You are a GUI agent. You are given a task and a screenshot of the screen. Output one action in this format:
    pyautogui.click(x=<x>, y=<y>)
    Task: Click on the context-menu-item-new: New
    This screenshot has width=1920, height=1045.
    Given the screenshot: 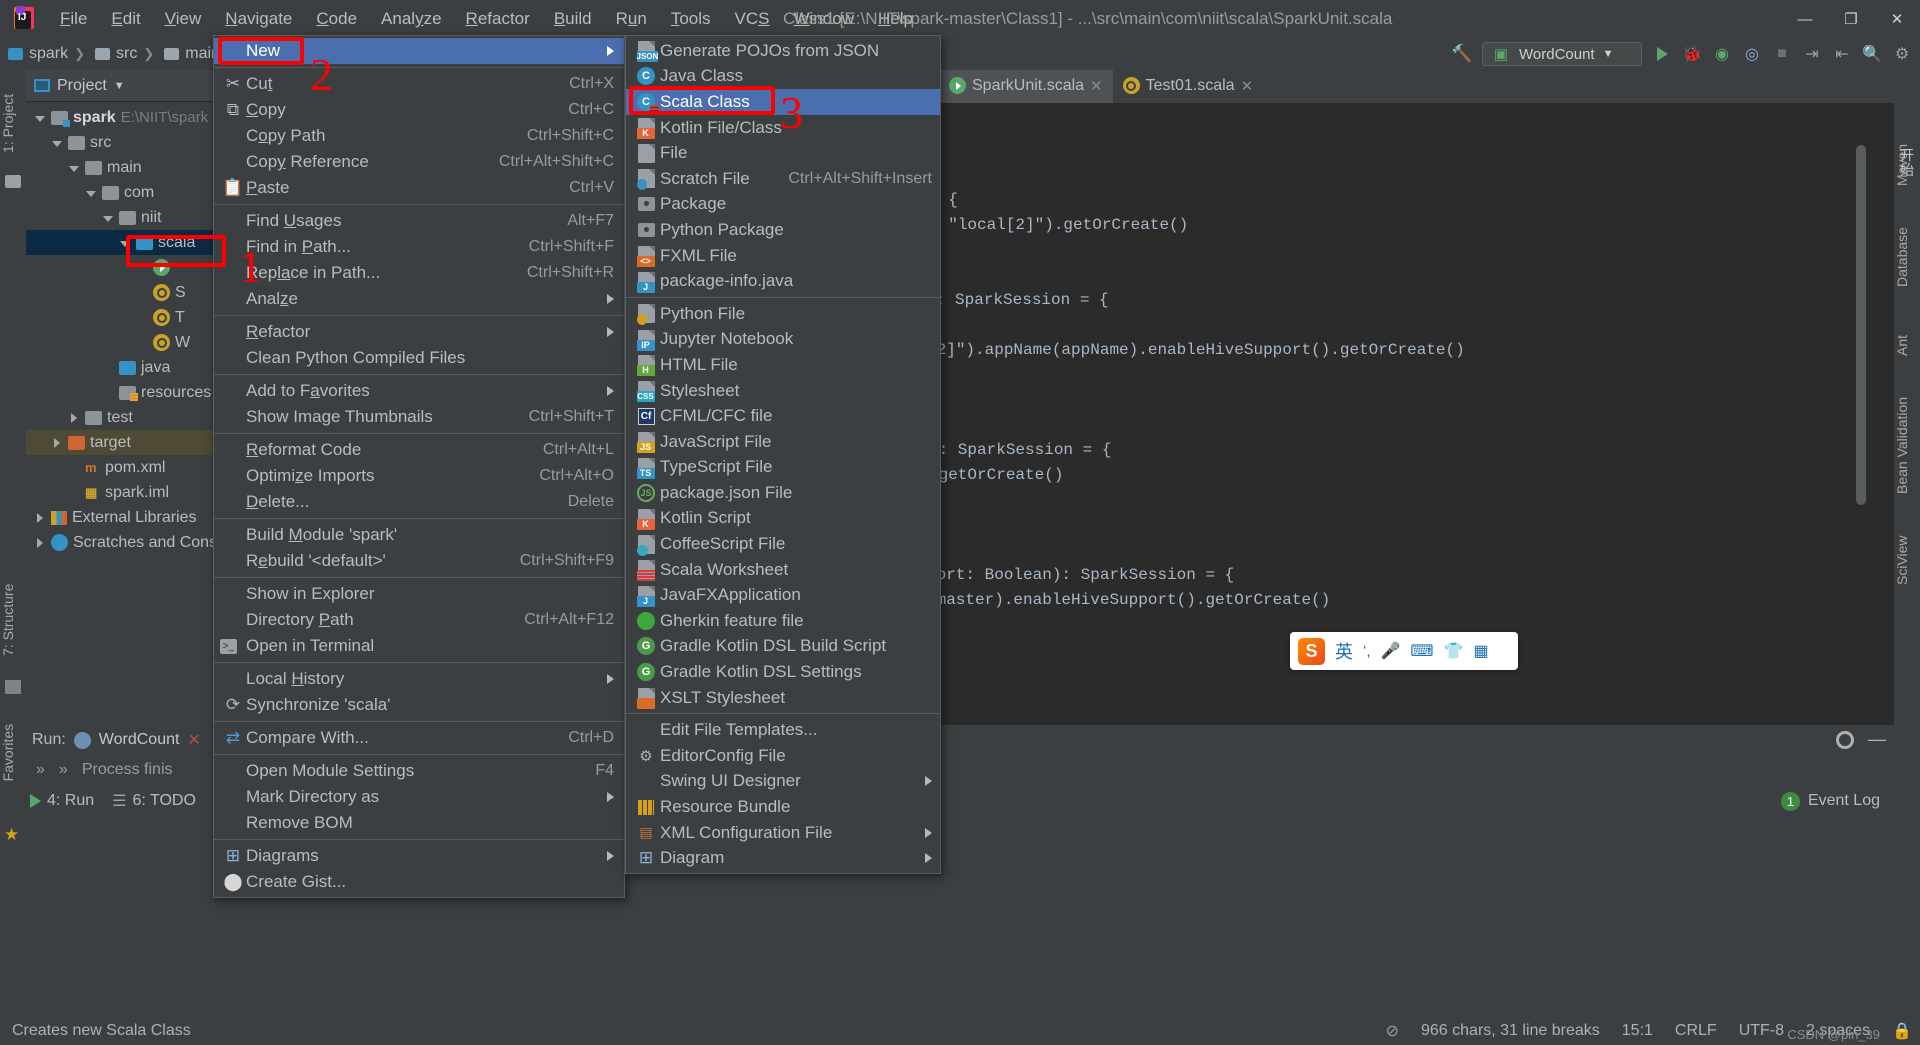 What is the action you would take?
    pyautogui.click(x=419, y=51)
    